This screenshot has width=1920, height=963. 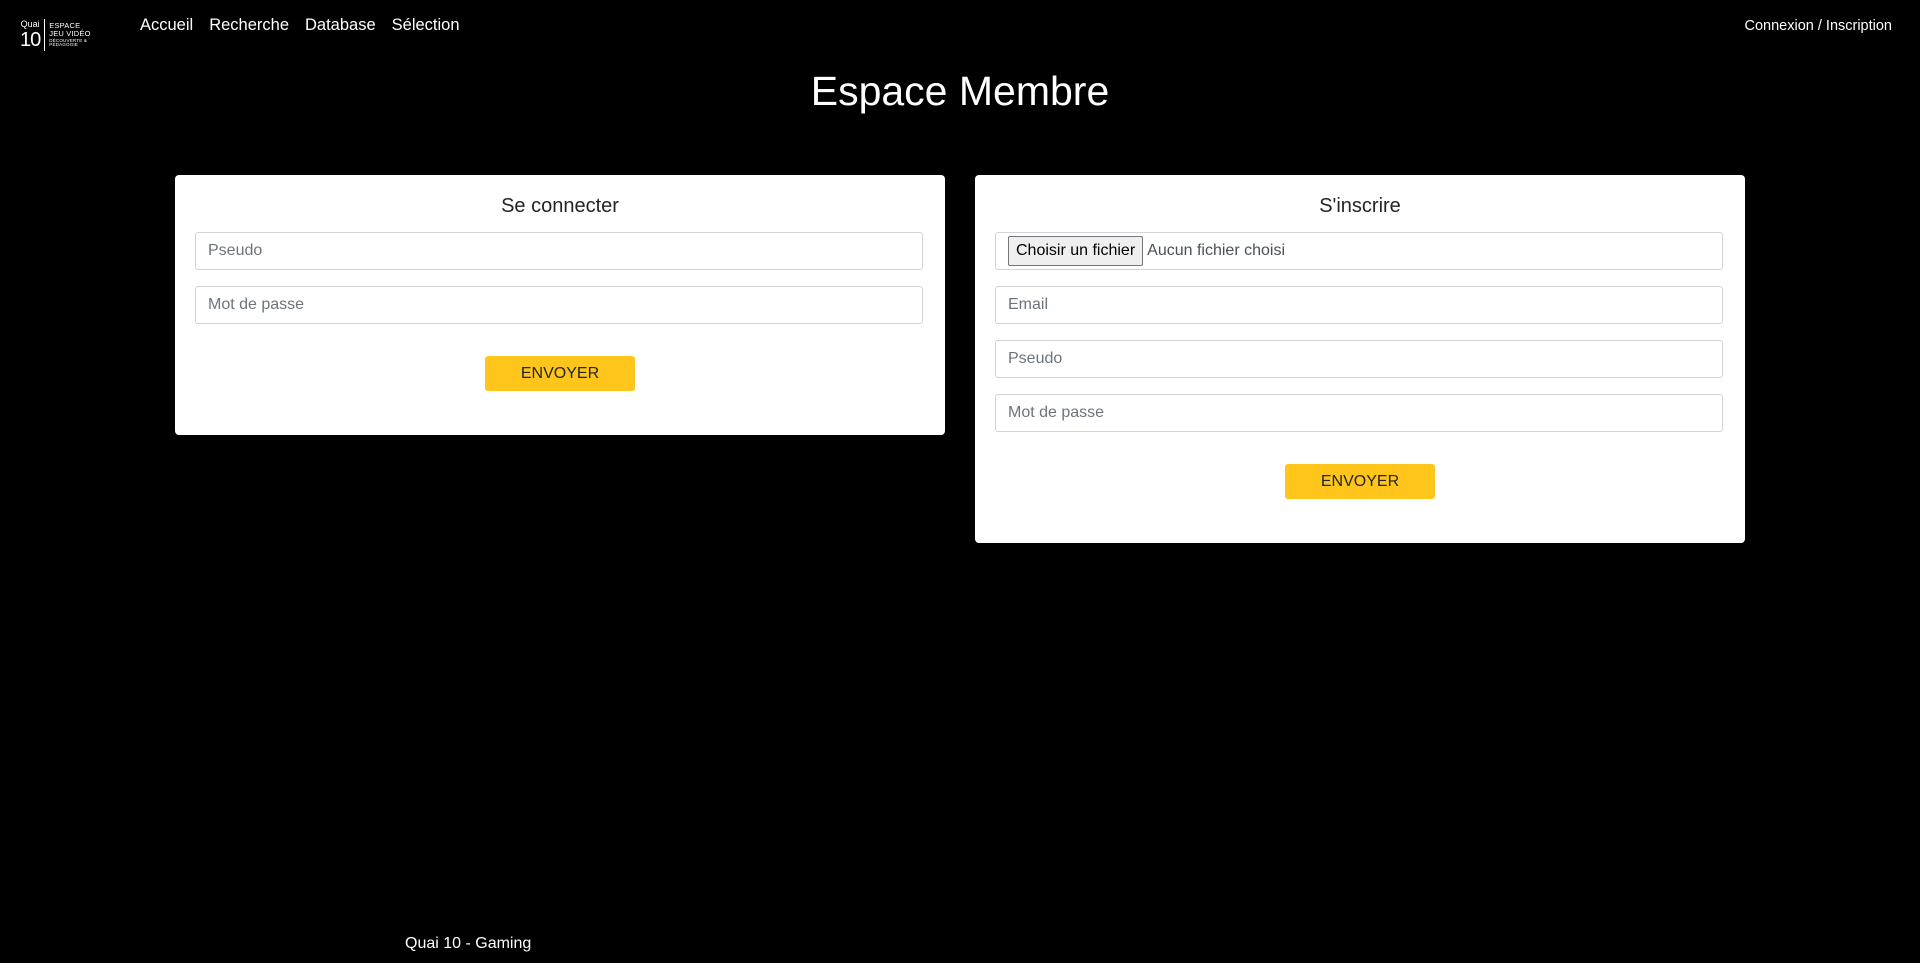 I want to click on register-submit-button: ENVOYER, so click(x=1360, y=481).